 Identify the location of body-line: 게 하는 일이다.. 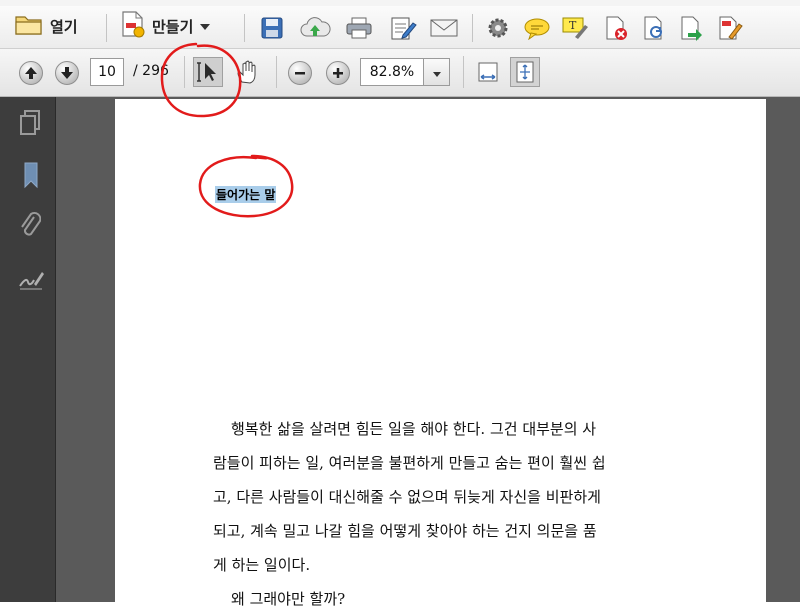
(262, 565).